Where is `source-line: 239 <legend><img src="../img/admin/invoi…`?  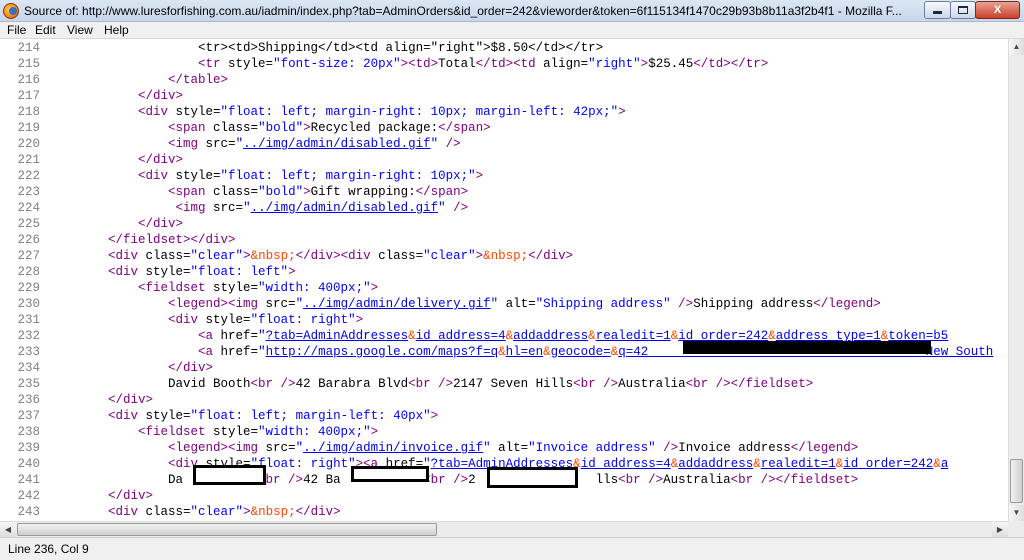 source-line: 239 <legend><img src="../img/admin/invoi… is located at coordinates (504, 448).